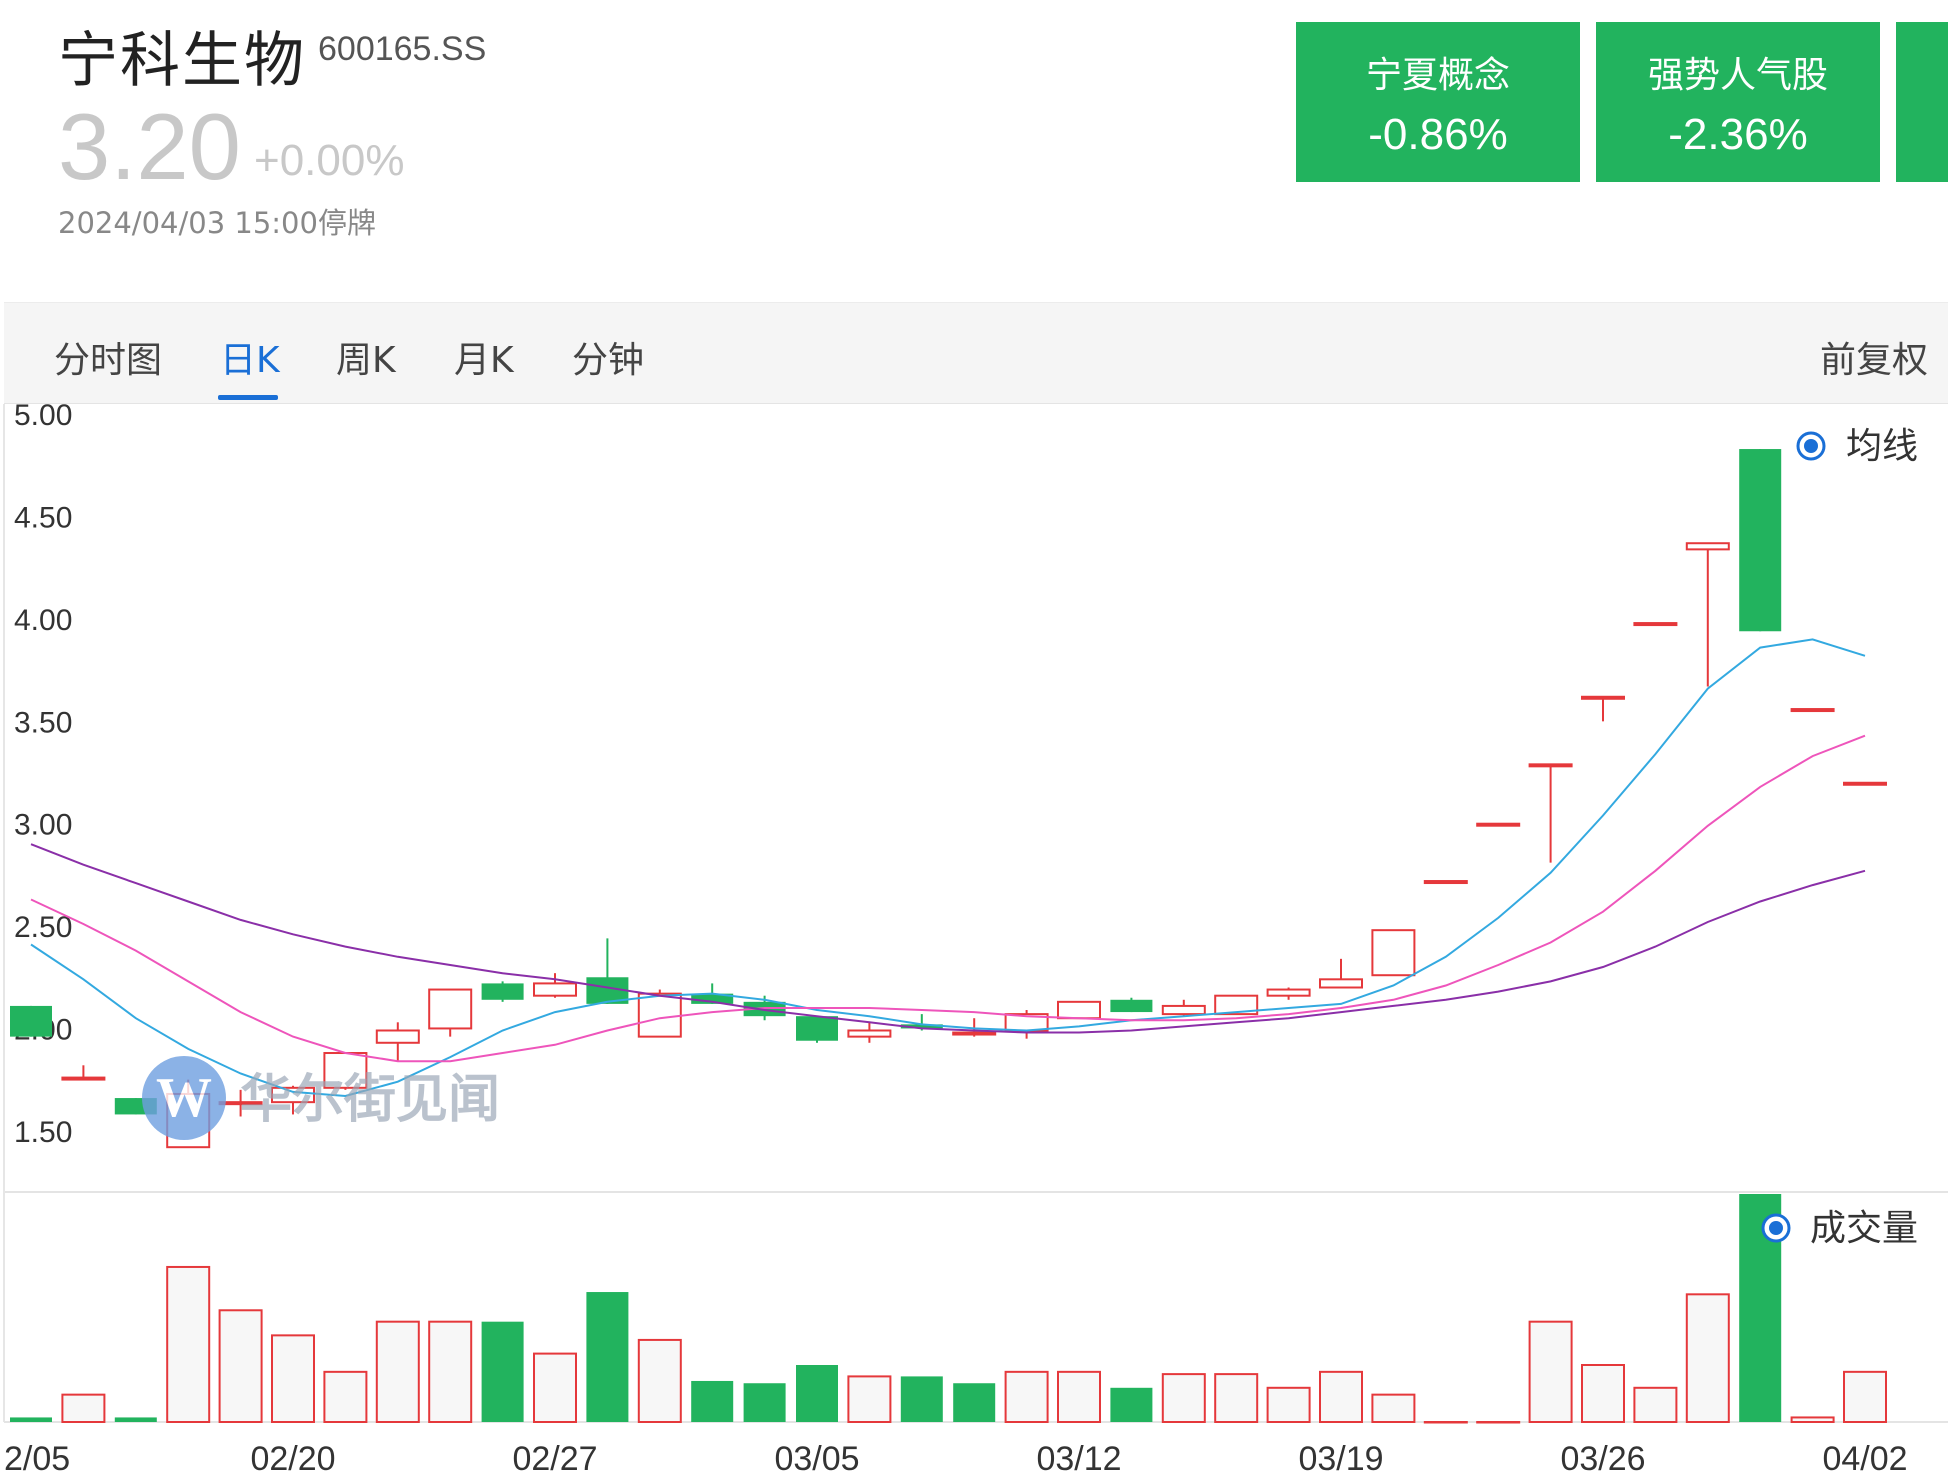 This screenshot has width=1948, height=1484. What do you see at coordinates (1078, 1459) in the screenshot?
I see `x-tick-label: 03/12` at bounding box center [1078, 1459].